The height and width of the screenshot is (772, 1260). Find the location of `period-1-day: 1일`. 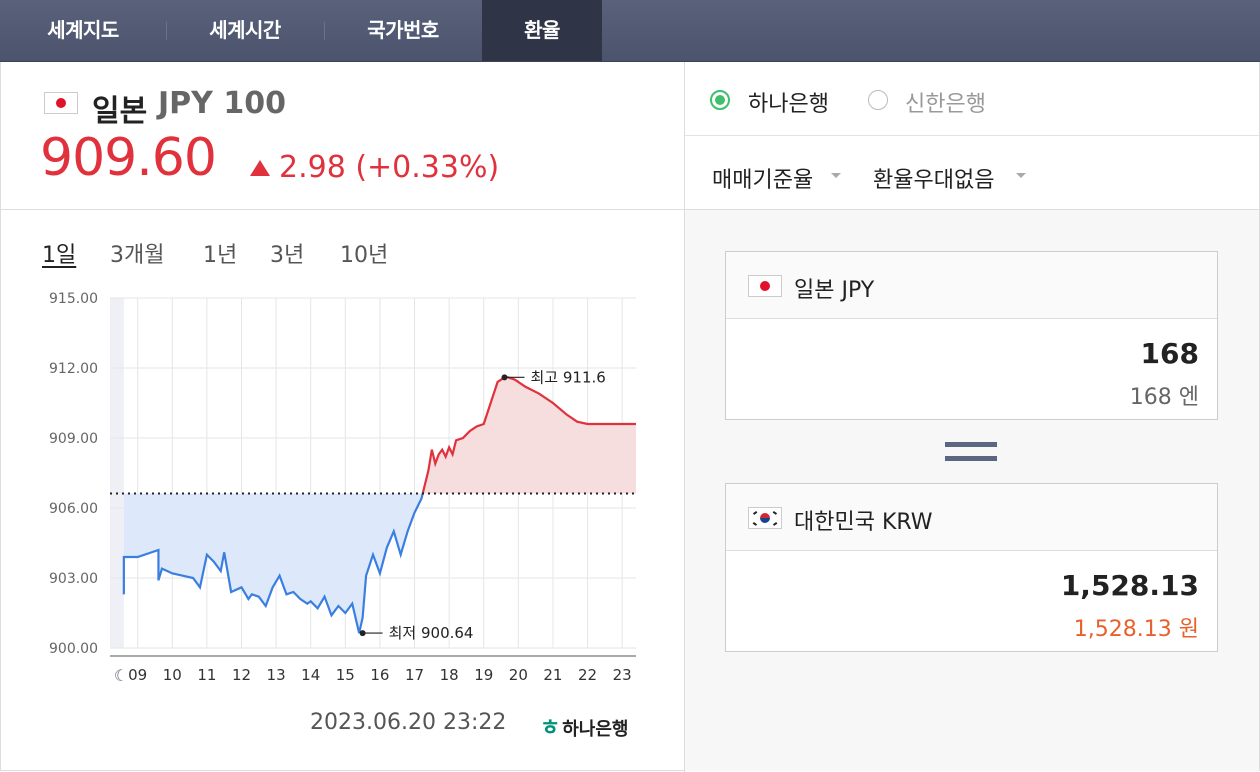

period-1-day: 1일 is located at coordinates (59, 253).